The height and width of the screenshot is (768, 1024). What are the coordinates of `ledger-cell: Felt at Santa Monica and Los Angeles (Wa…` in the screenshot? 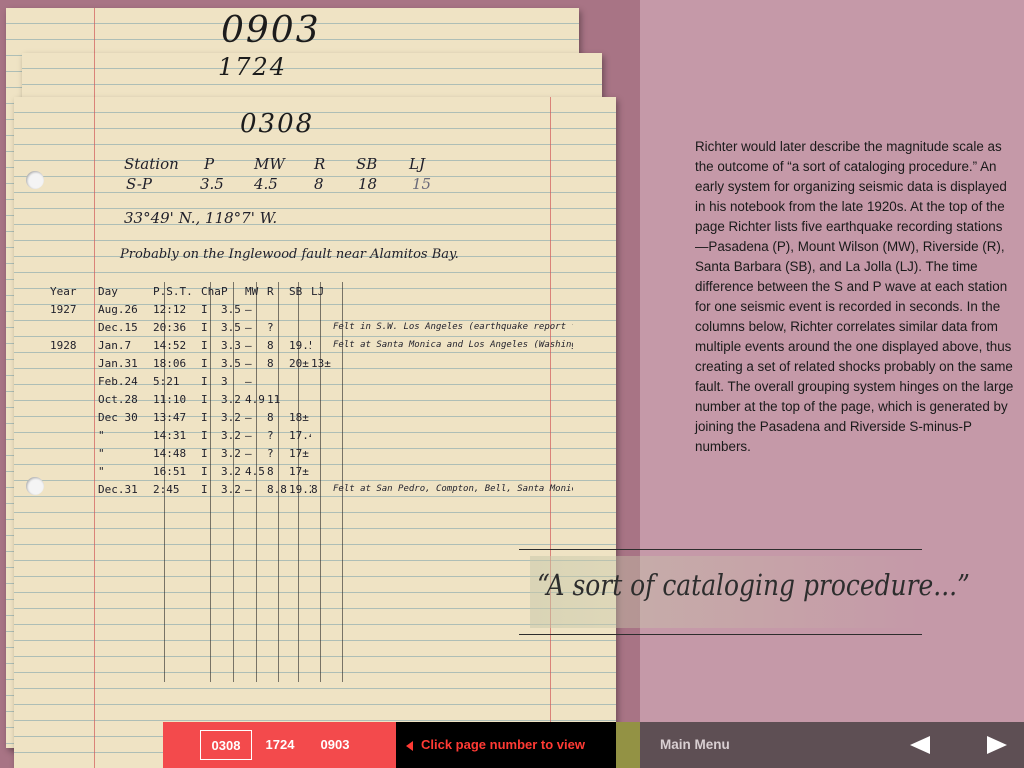 It's located at (453, 345).